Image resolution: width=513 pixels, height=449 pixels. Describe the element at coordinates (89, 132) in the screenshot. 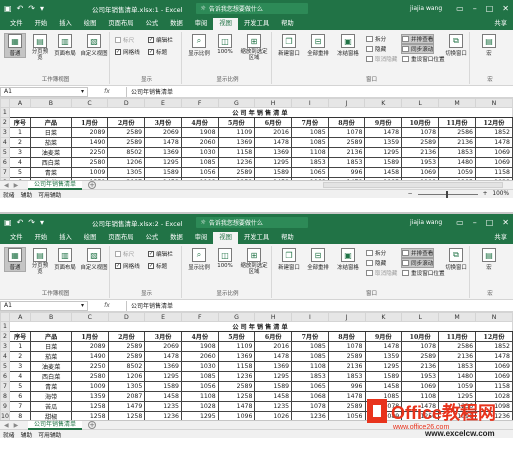

I see `table-cell: 2089` at that location.